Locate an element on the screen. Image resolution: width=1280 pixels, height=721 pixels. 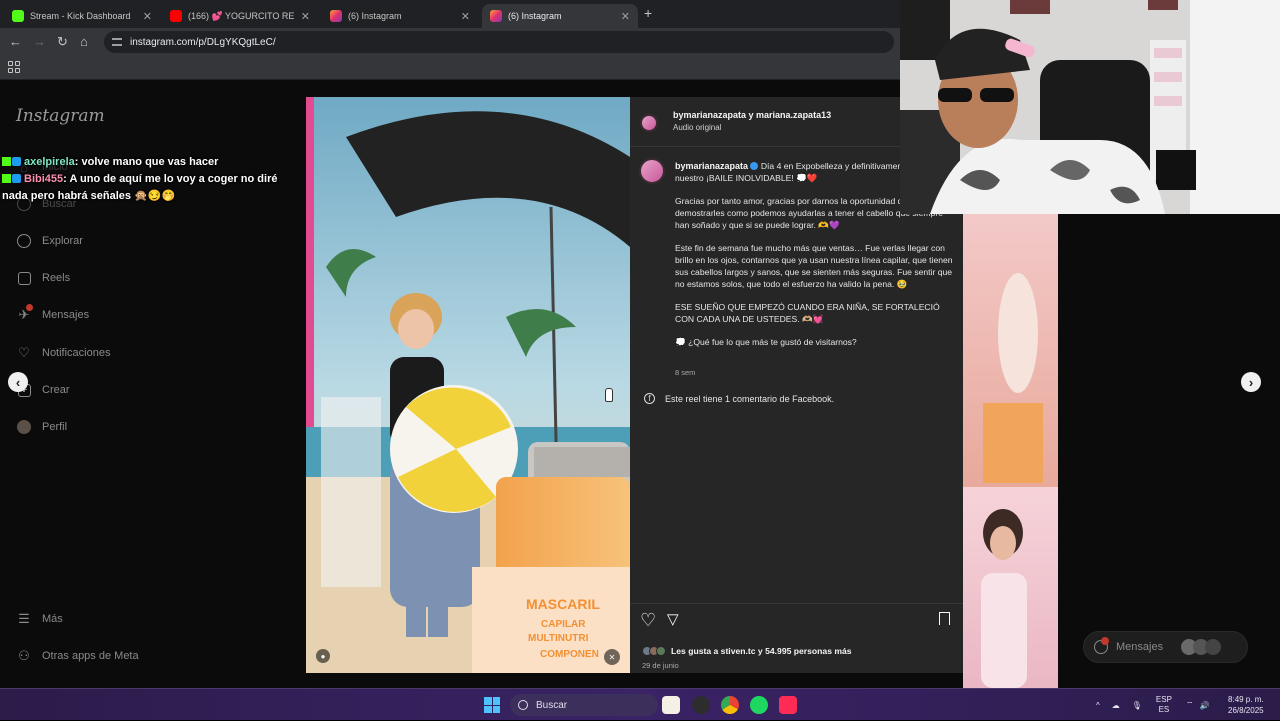
store-app-icon is located at coordinates (671, 705).